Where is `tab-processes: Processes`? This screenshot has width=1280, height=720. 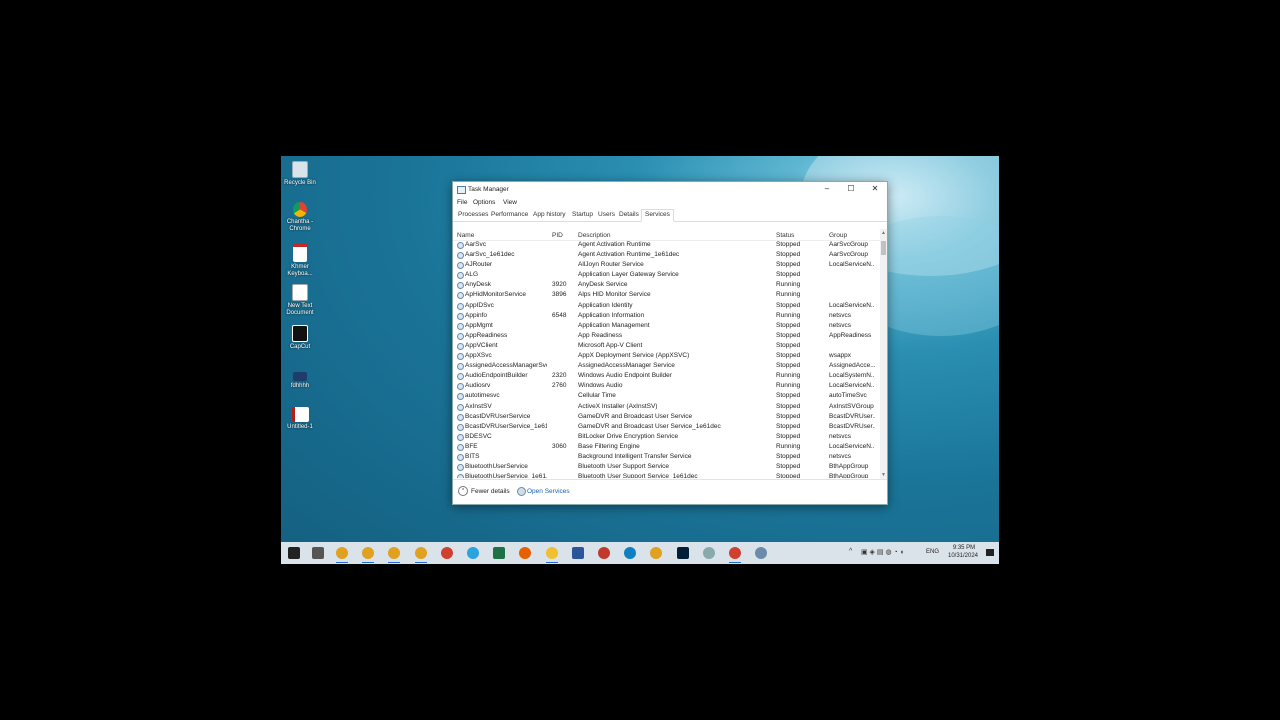 tab-processes: Processes is located at coordinates (473, 215).